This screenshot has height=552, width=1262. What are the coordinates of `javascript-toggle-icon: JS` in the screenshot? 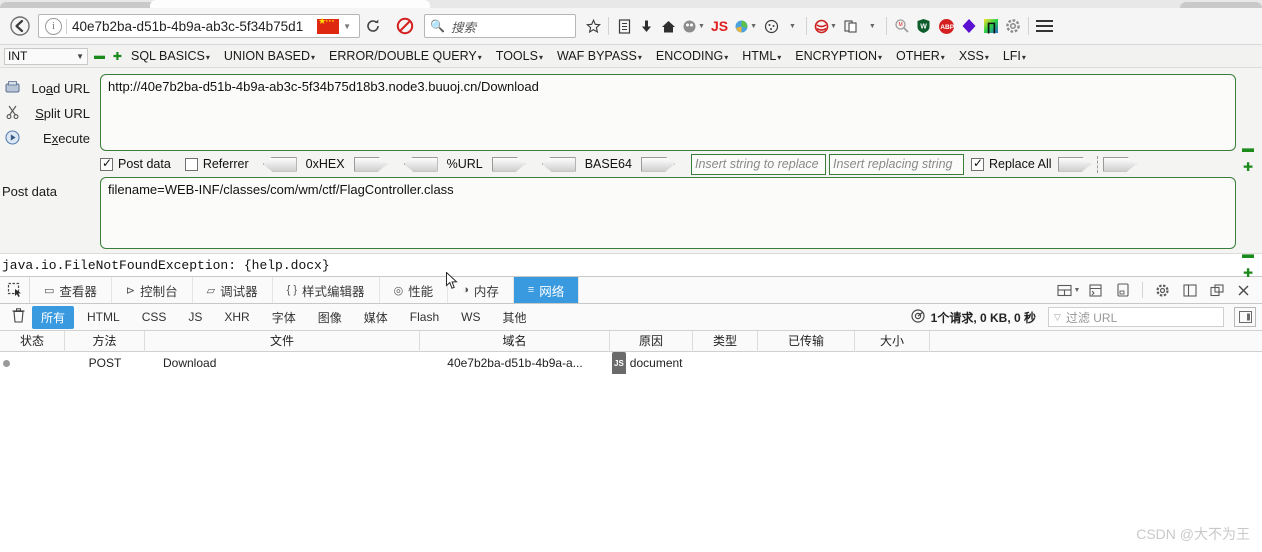 It's located at (719, 26).